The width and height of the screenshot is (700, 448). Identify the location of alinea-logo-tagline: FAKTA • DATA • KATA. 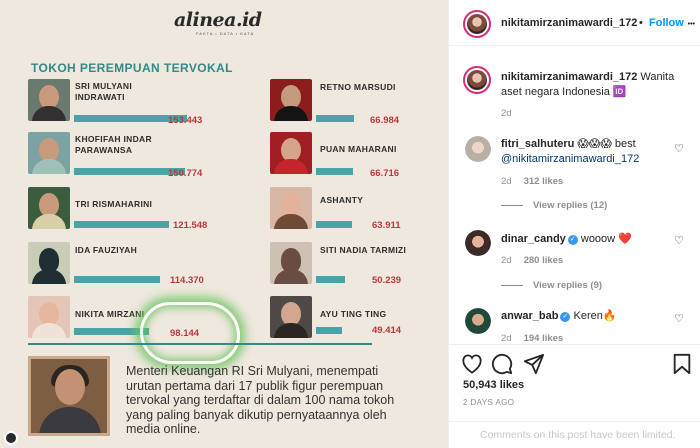
(225, 33).